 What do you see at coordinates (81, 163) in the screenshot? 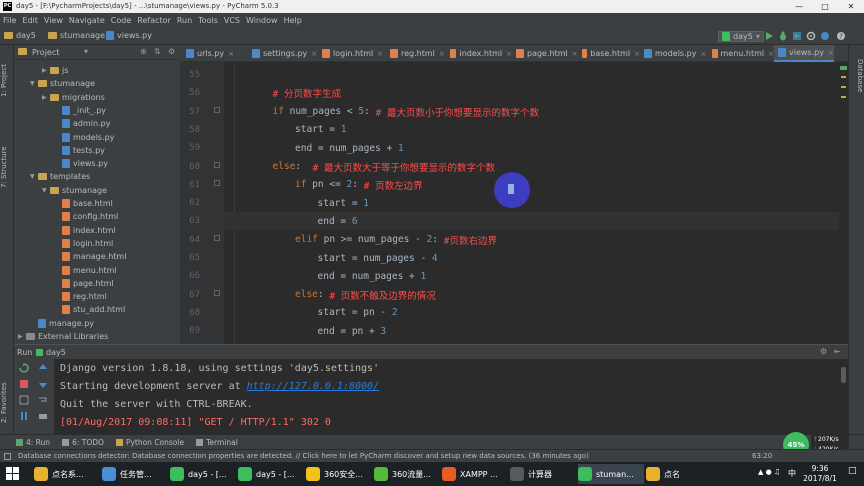
I see `tree-item: views.py` at bounding box center [81, 163].